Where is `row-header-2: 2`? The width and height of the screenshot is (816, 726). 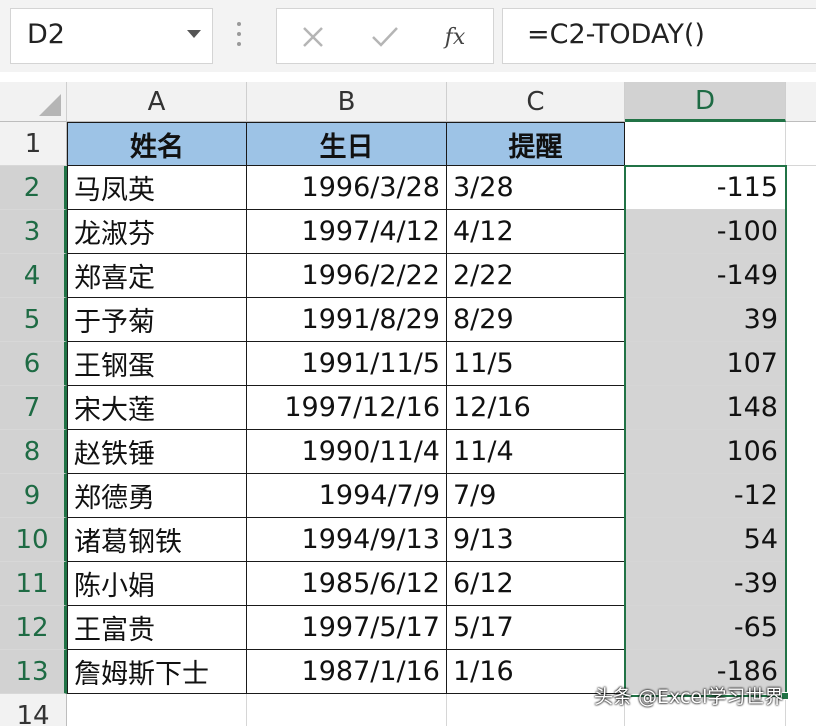 row-header-2: 2 is located at coordinates (33, 188).